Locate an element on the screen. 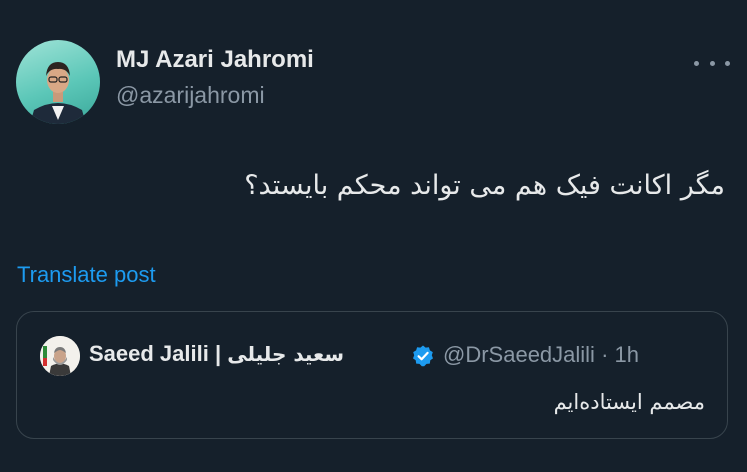  quoted-author-handle: @DrSaeedJalili is located at coordinates (519, 354).